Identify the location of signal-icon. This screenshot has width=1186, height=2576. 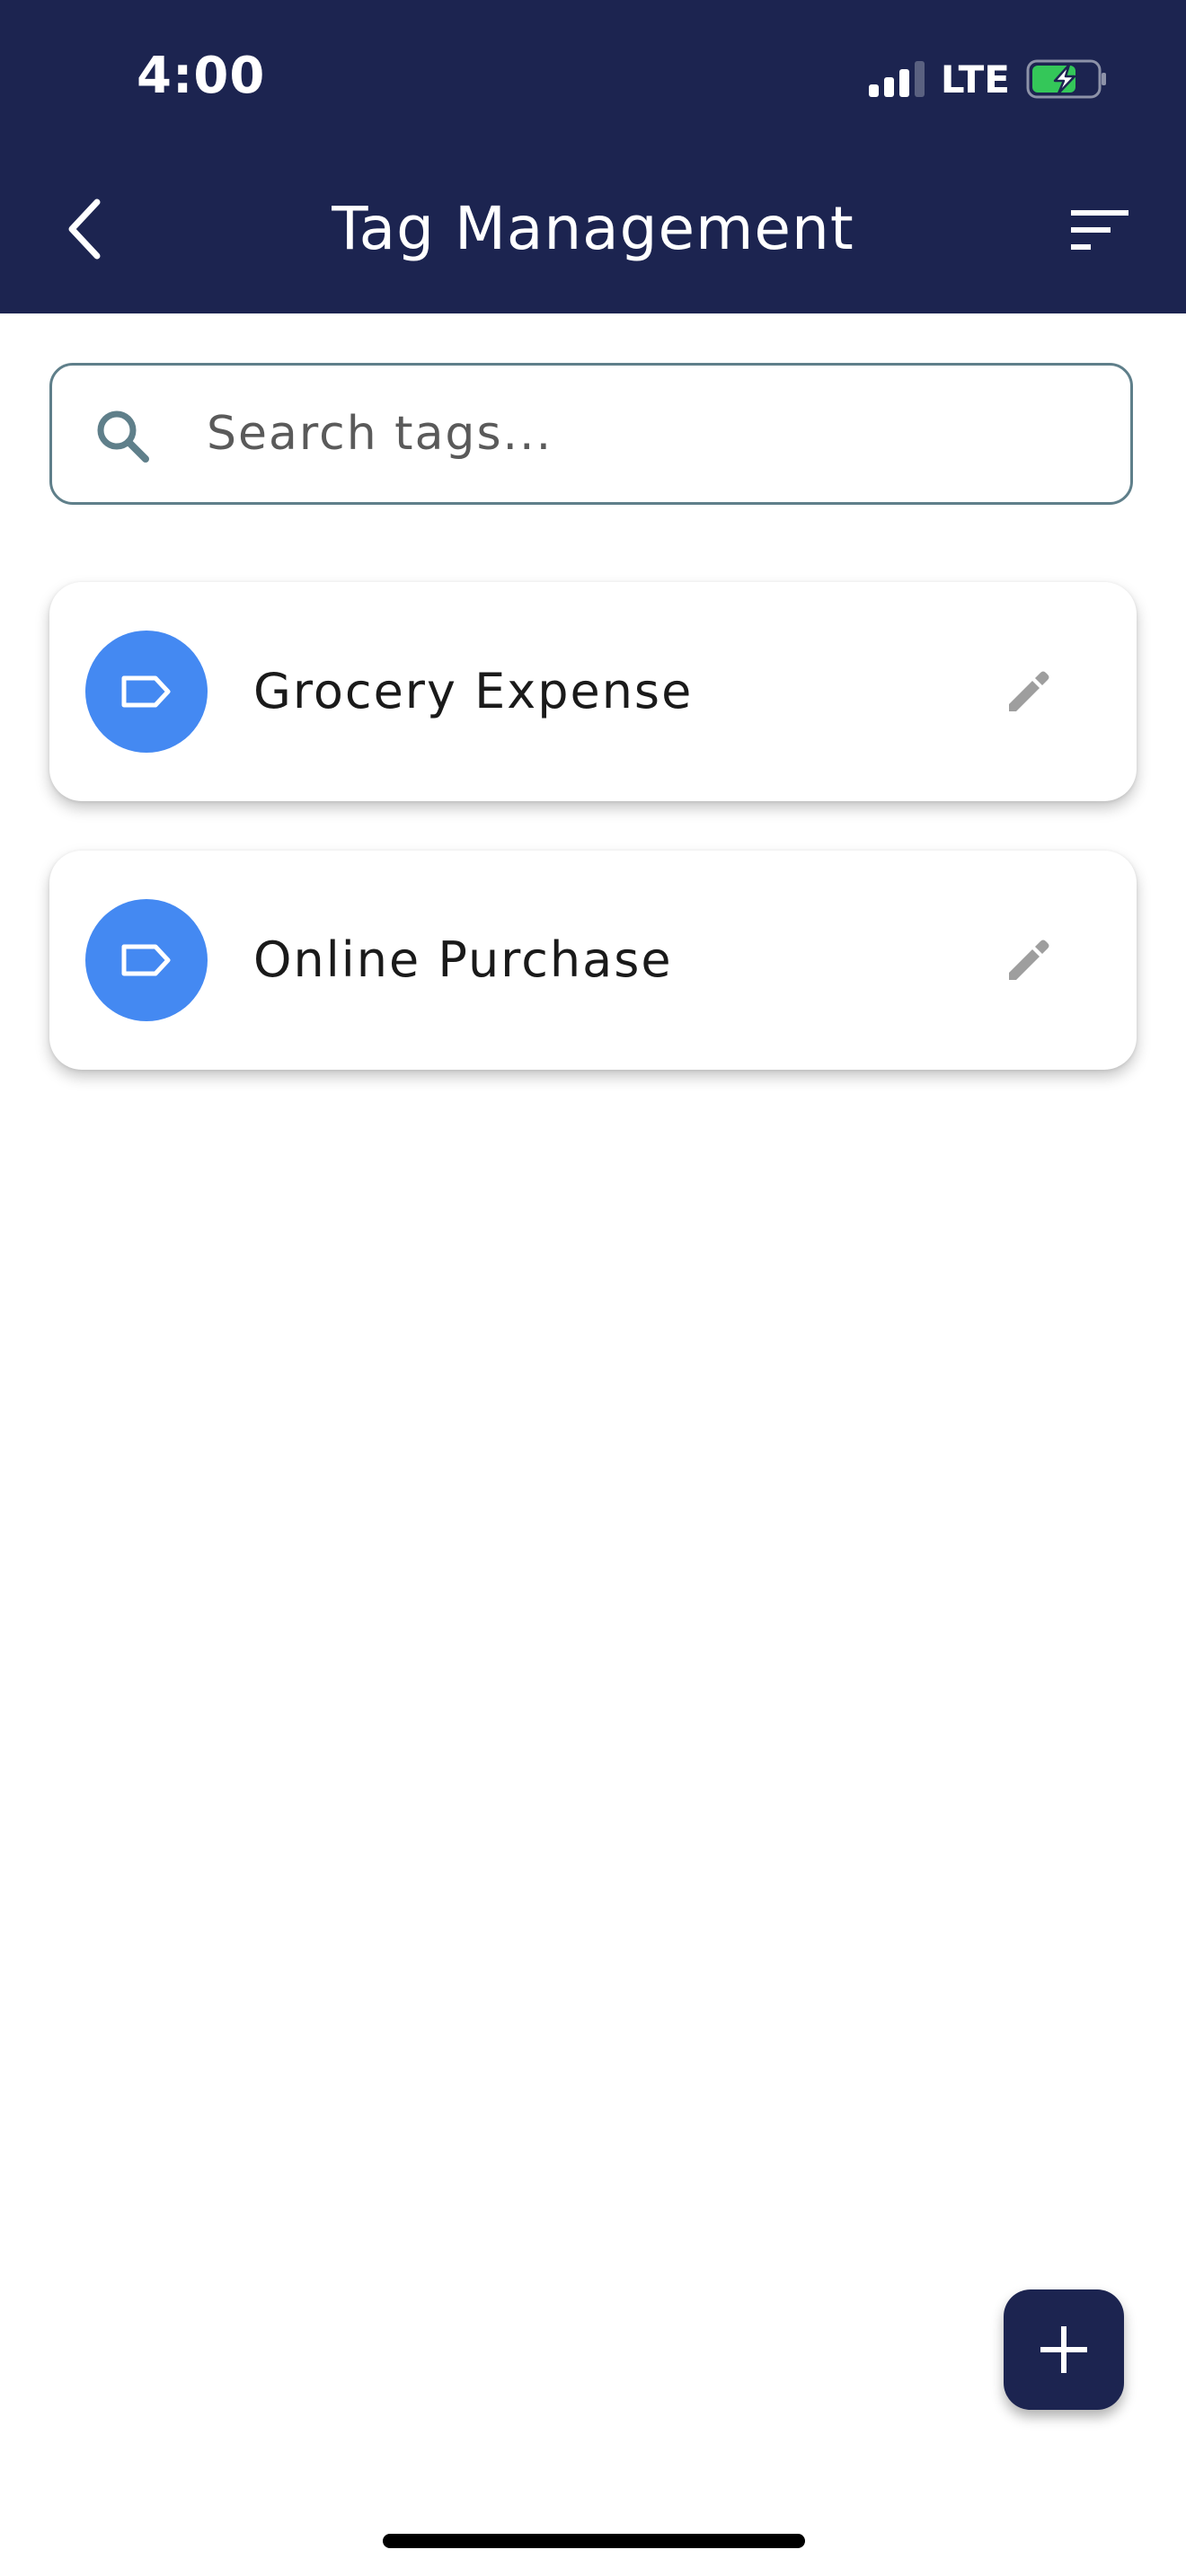
(896, 79).